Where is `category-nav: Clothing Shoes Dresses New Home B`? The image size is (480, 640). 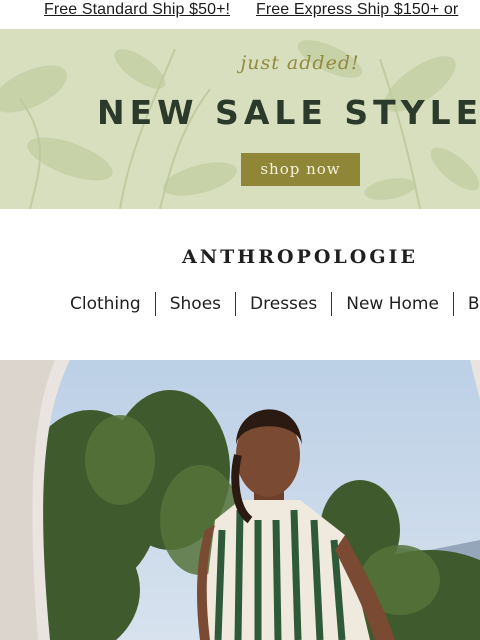
category-nav: Clothing Shoes Dresses New Home B is located at coordinates (268, 304).